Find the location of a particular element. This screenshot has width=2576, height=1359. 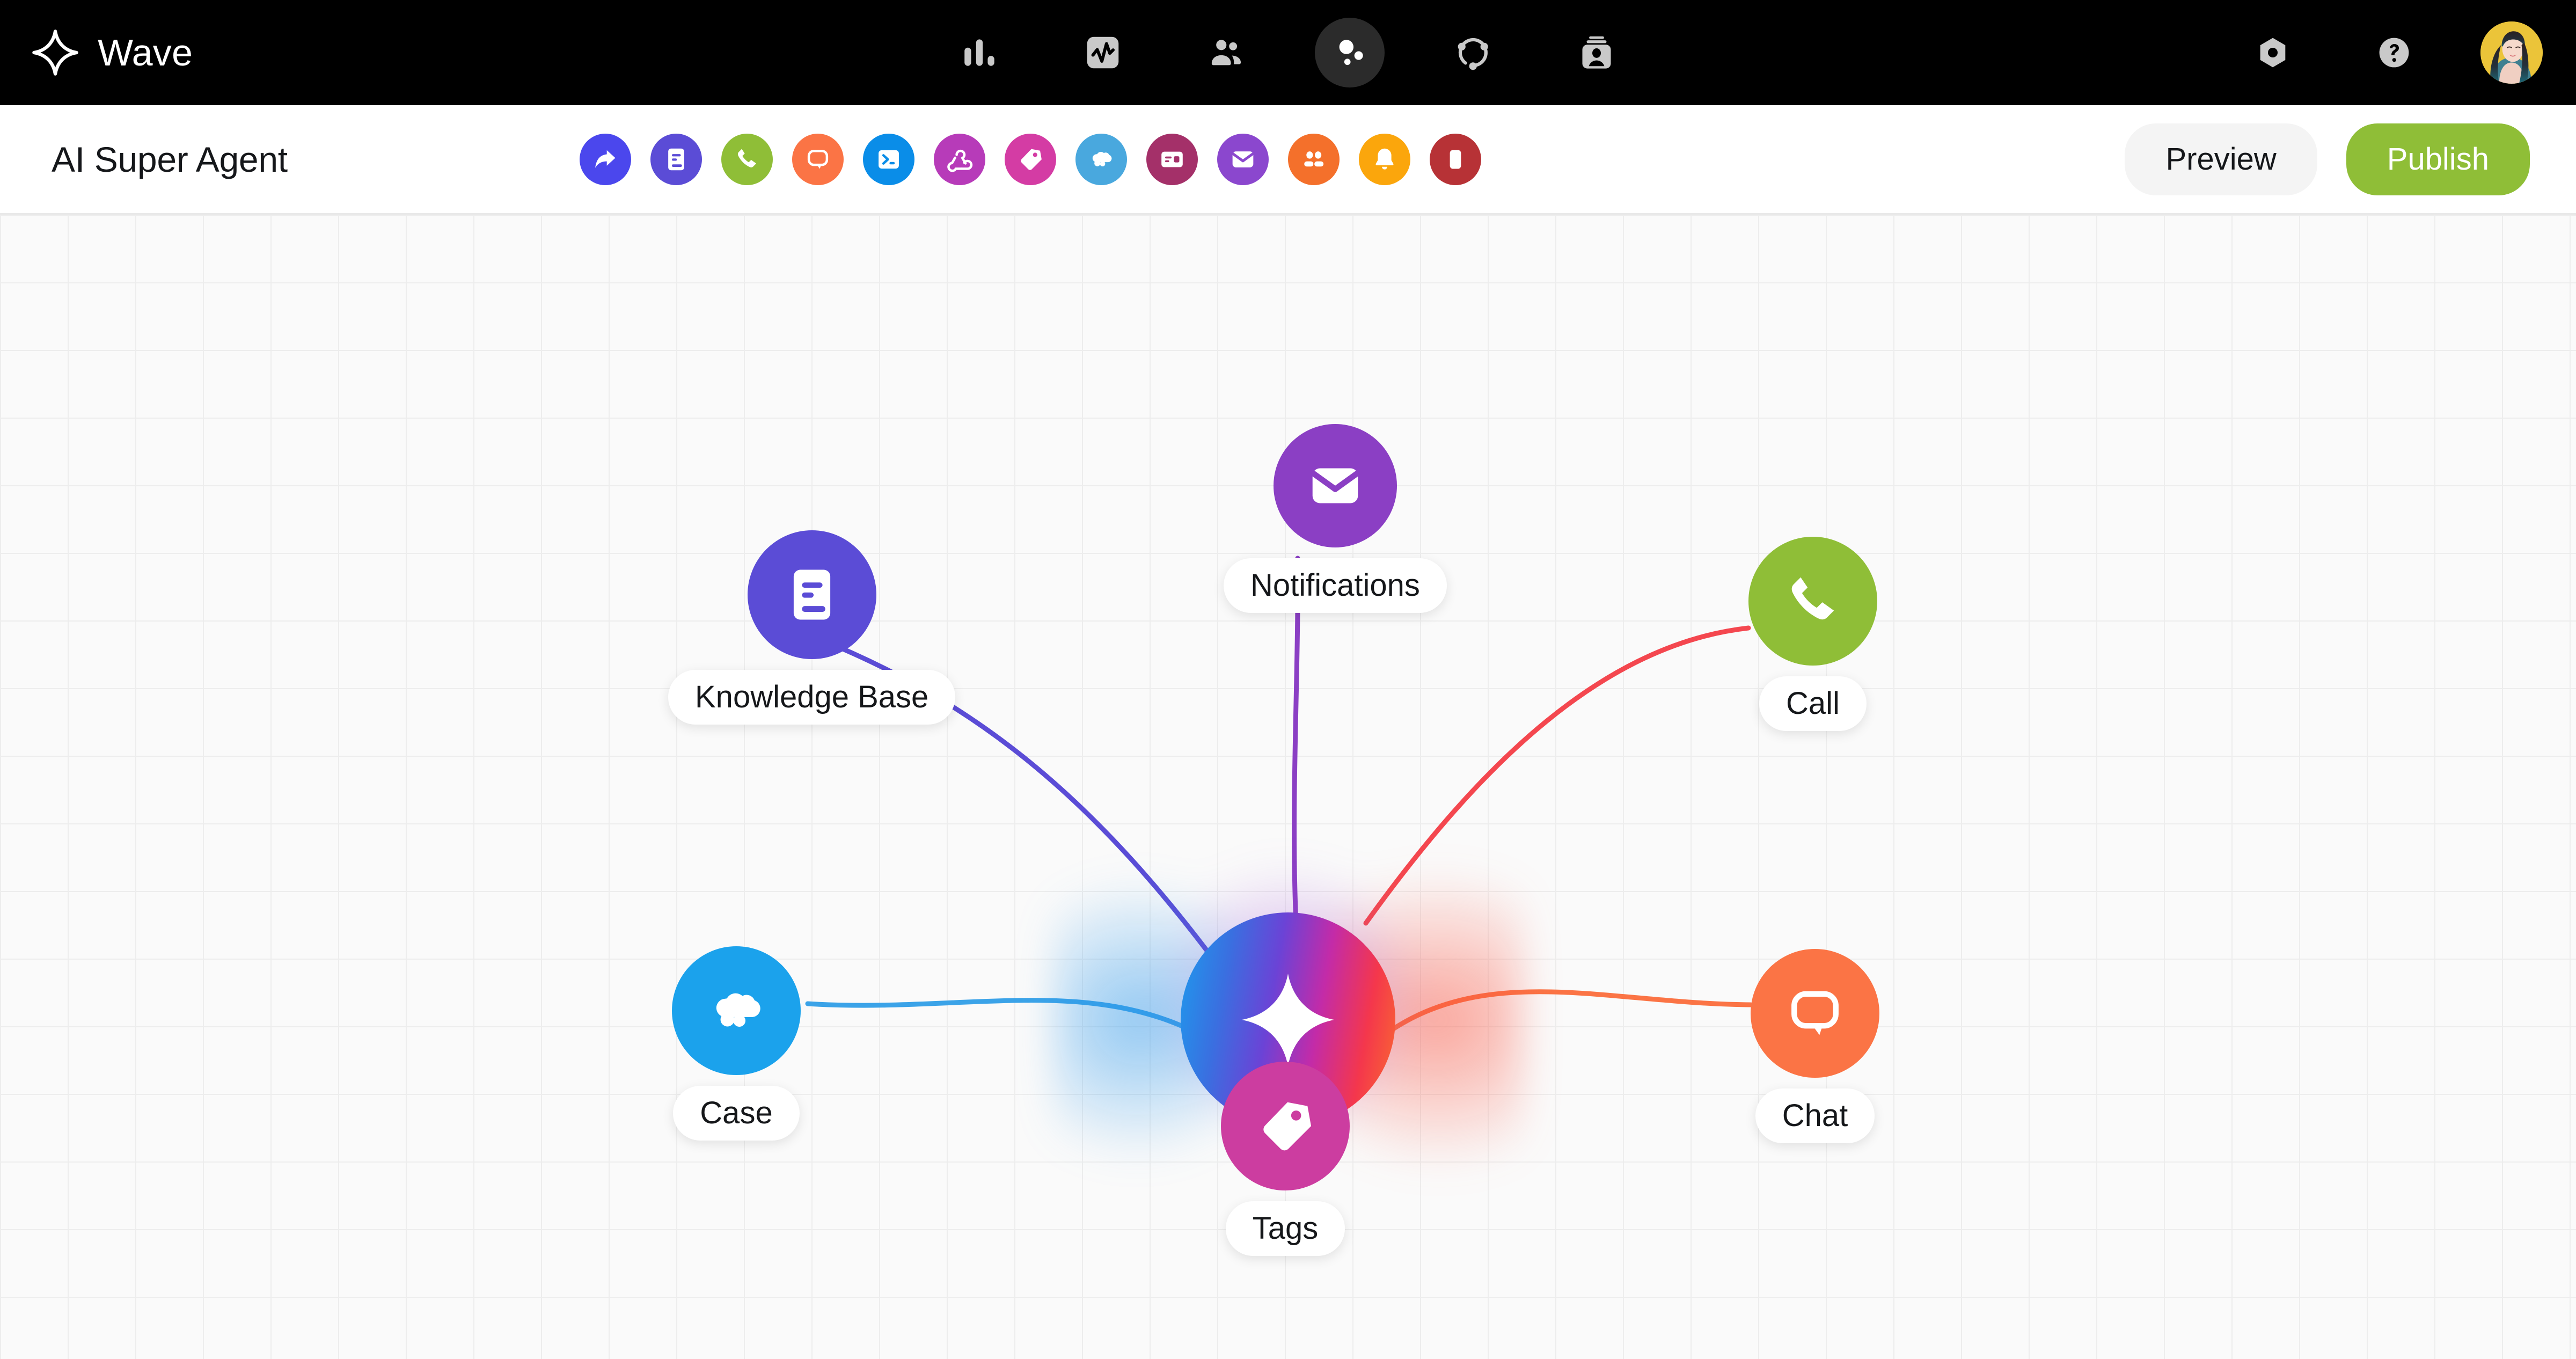

nav-item-analytics is located at coordinates (979, 53).